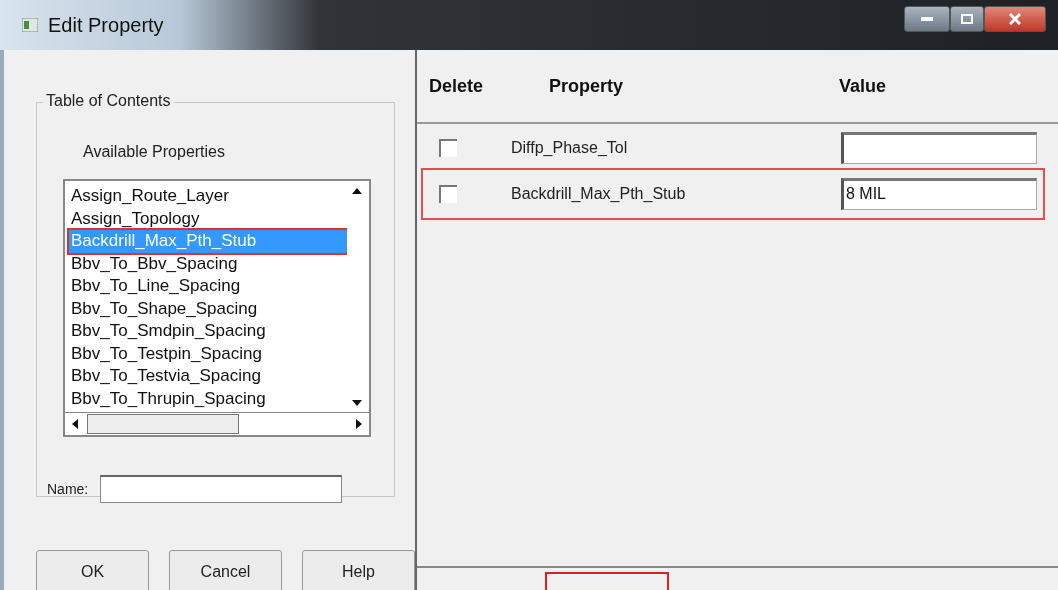 The width and height of the screenshot is (1058, 590). What do you see at coordinates (358, 570) in the screenshot?
I see `dialog-button: Help` at bounding box center [358, 570].